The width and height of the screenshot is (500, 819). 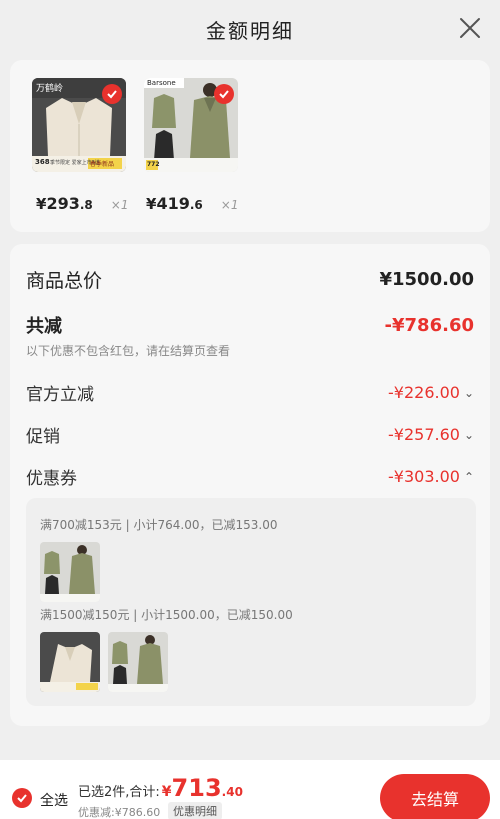 I want to click on order-total: 已选2件,合计: ¥ 713 .40, so click(x=160, y=788).